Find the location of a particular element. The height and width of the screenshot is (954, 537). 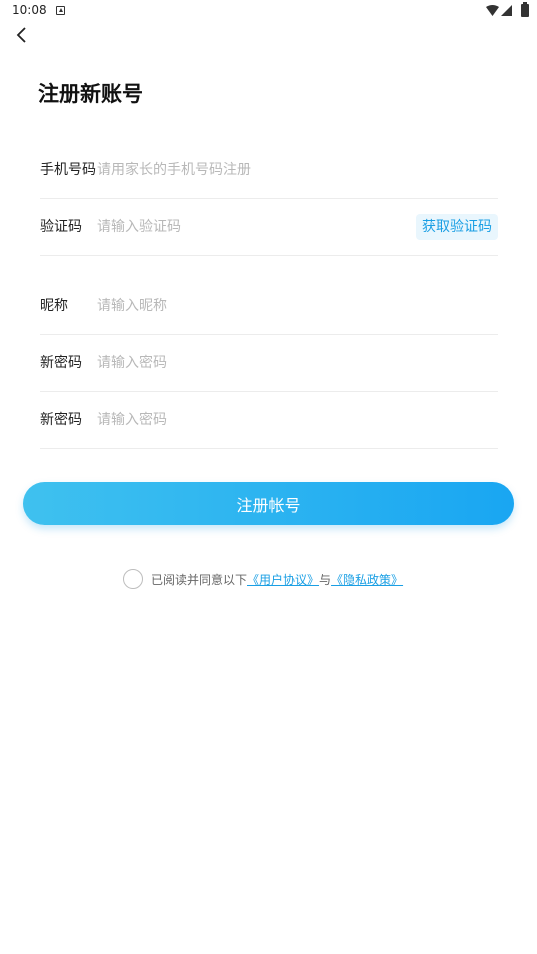

phone-input is located at coordinates (247, 170).